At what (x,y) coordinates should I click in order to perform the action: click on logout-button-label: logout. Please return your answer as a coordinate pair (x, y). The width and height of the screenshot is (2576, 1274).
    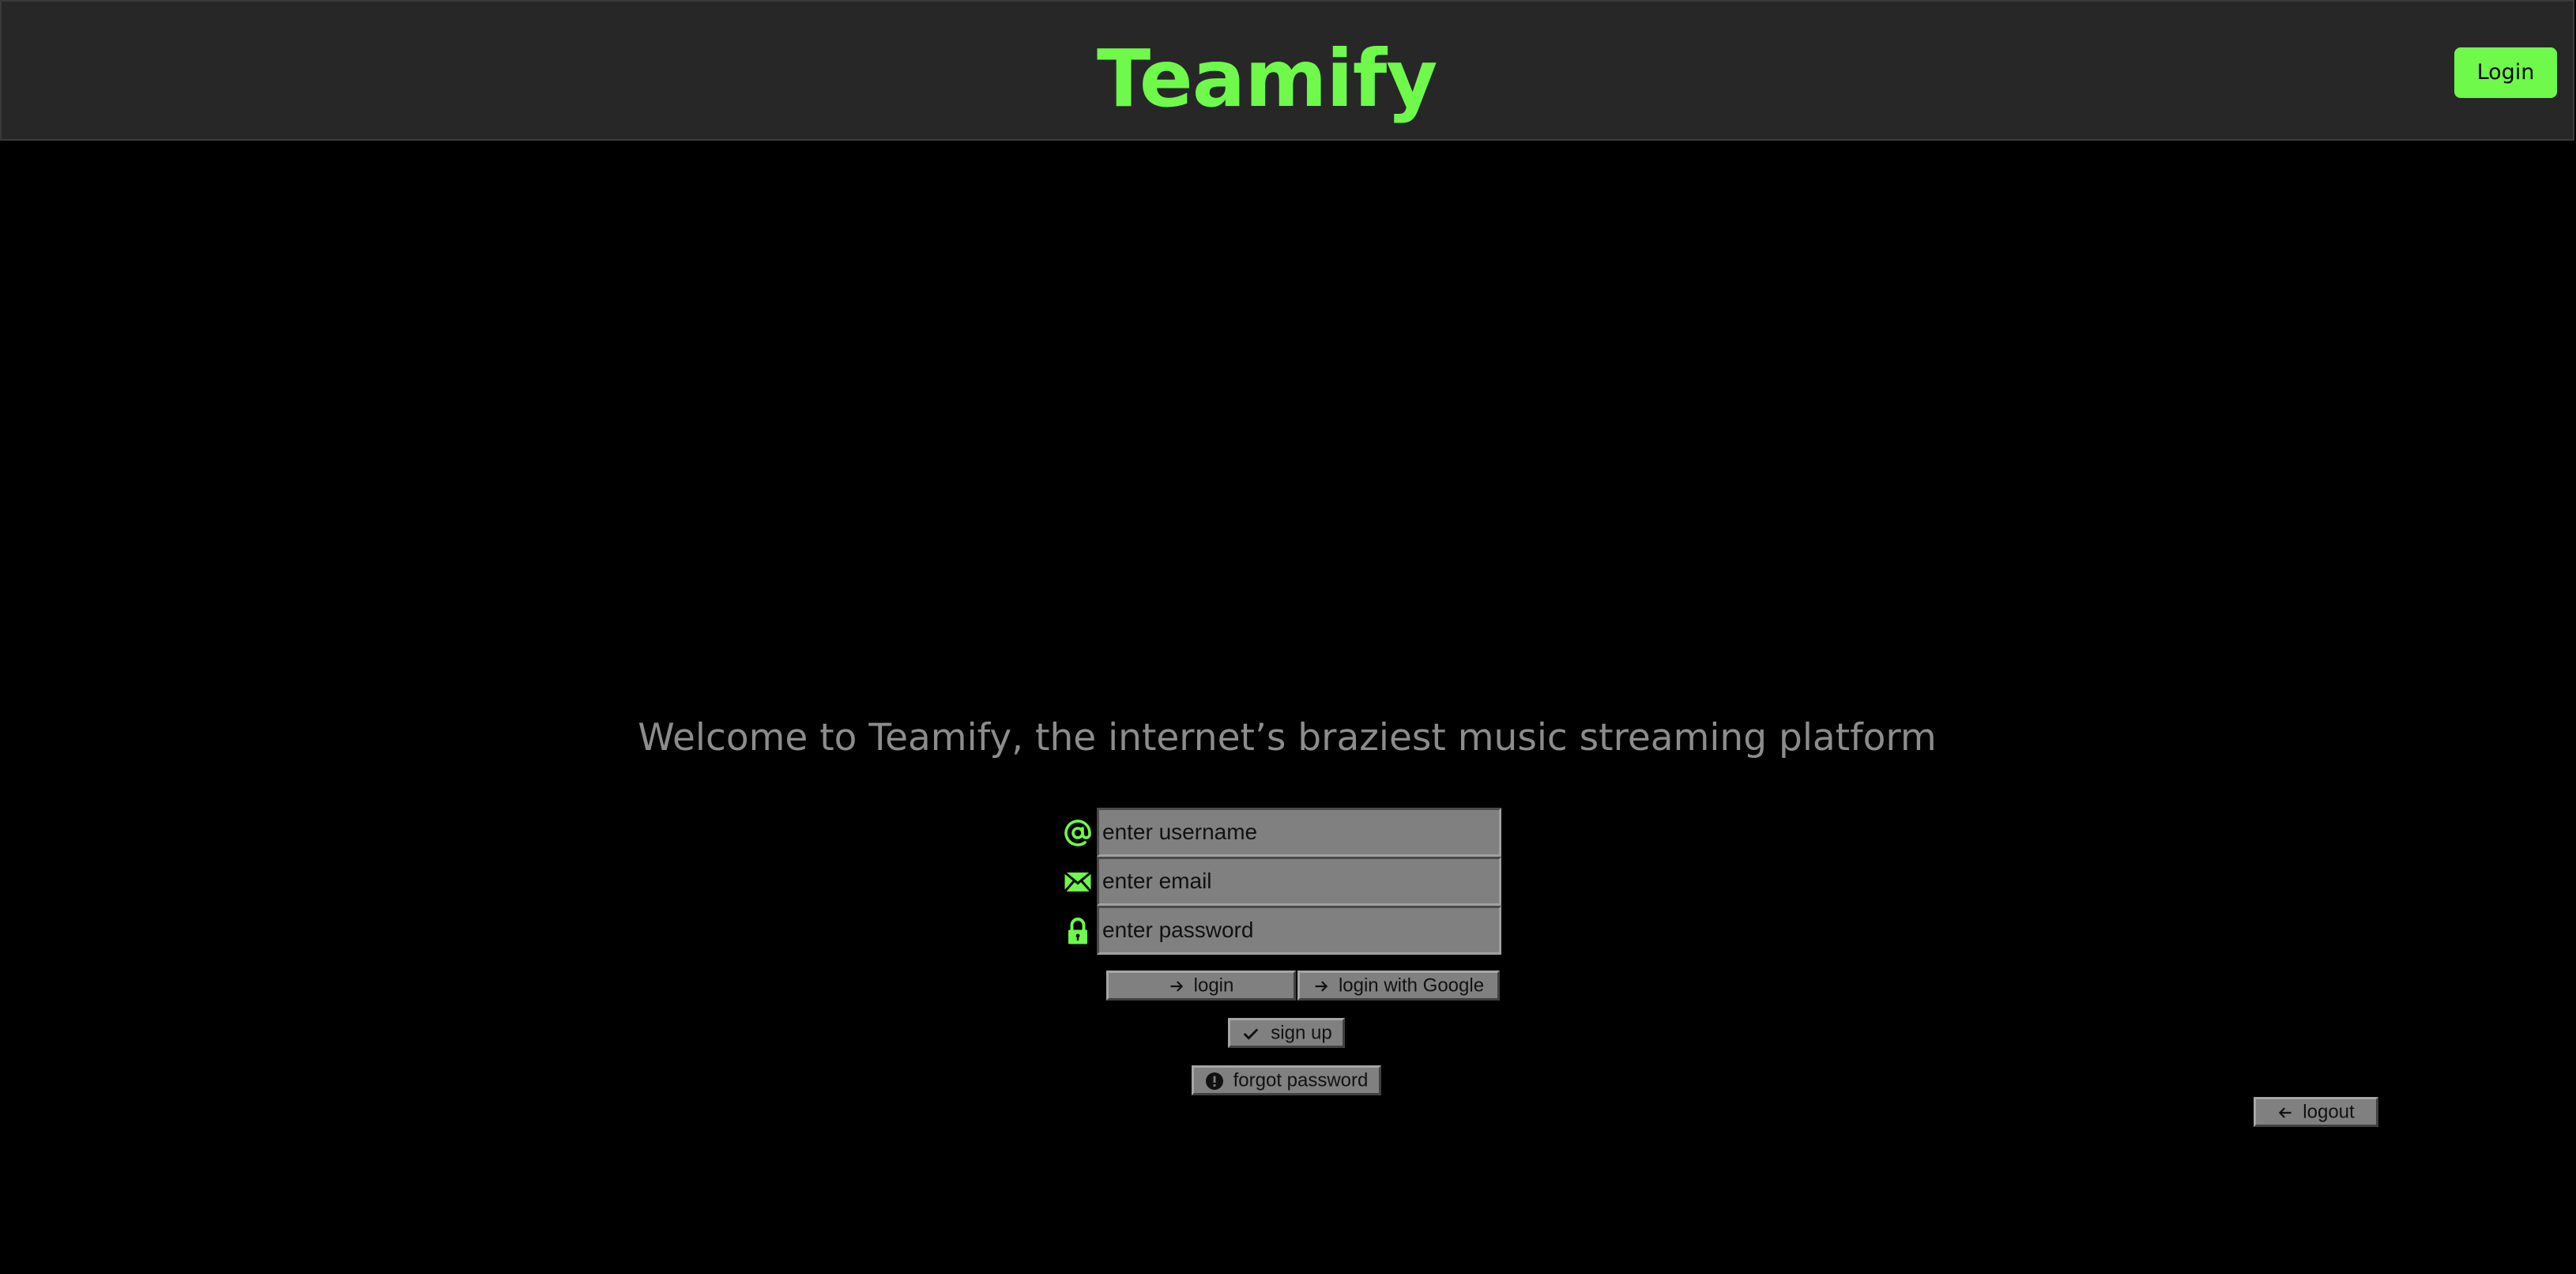
    Looking at the image, I should click on (2329, 1112).